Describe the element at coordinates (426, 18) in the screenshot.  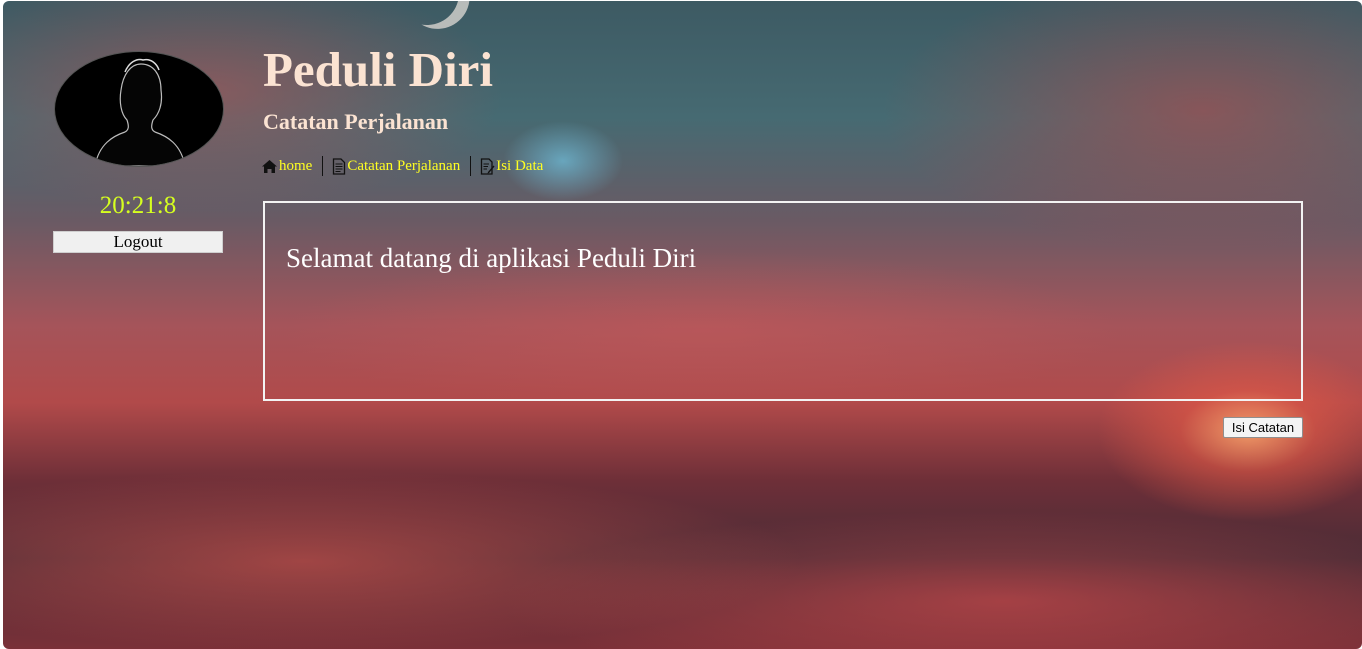
I see `moon-decoration` at that location.